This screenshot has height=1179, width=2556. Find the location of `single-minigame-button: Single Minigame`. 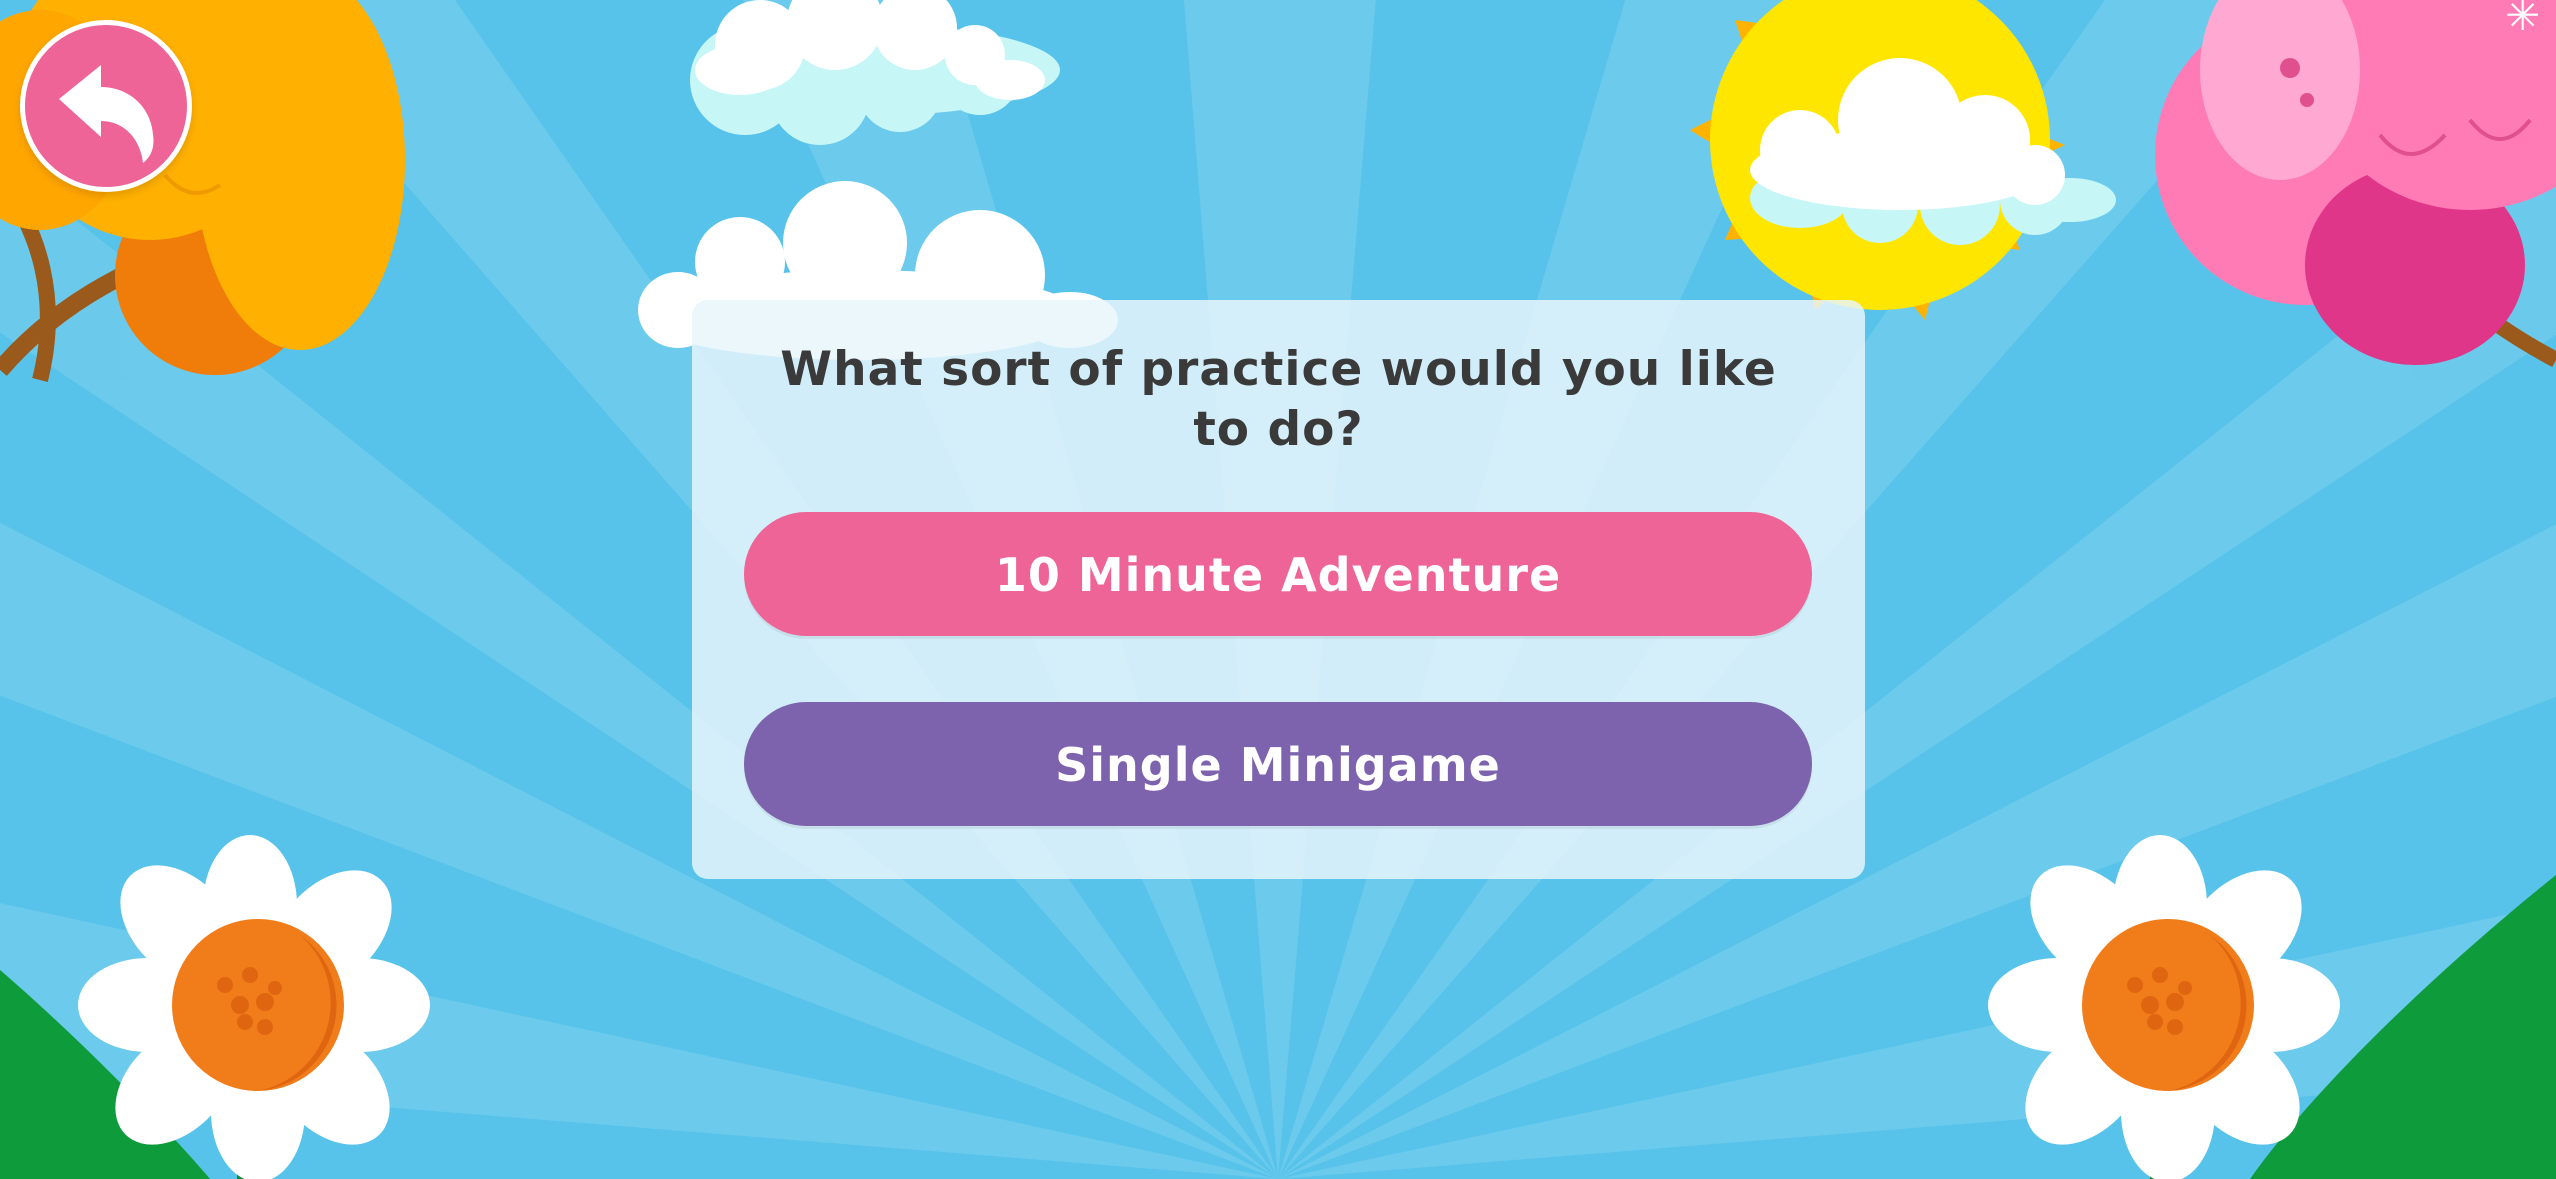

single-minigame-button: Single Minigame is located at coordinates (1278, 764).